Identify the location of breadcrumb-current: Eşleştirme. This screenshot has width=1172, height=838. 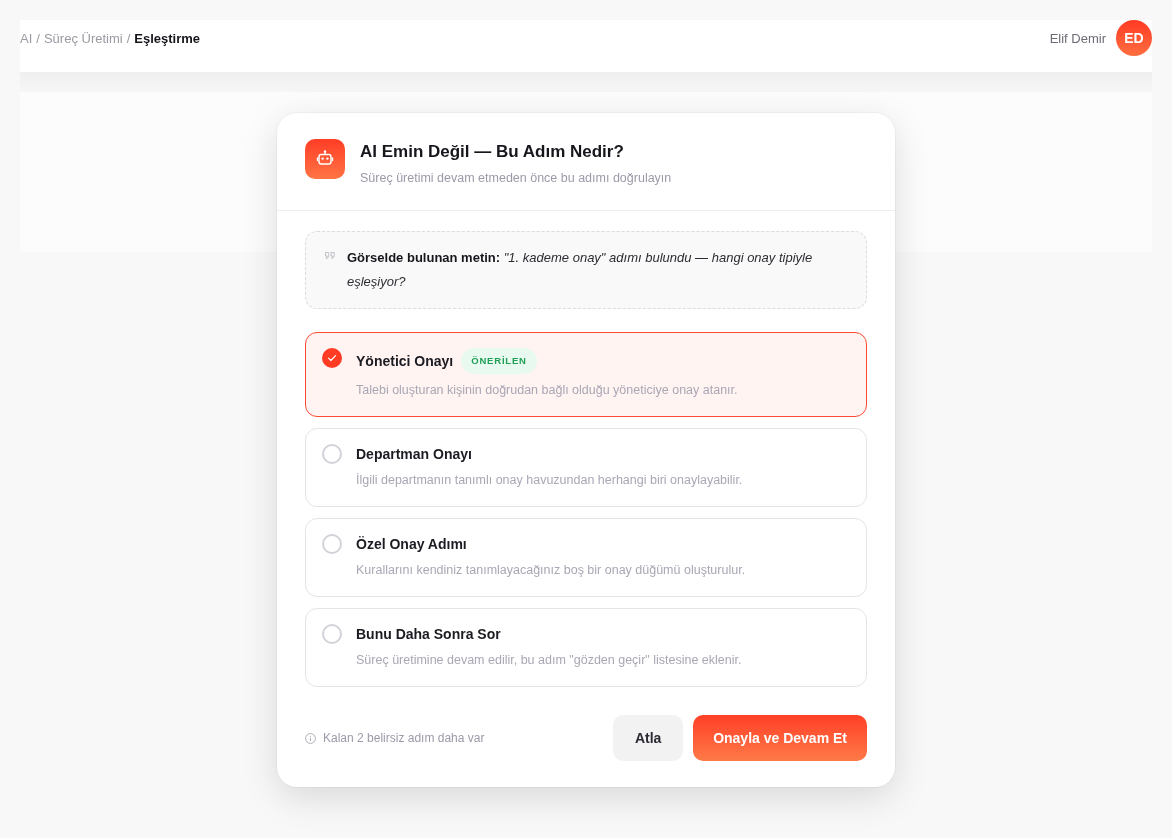
(167, 38).